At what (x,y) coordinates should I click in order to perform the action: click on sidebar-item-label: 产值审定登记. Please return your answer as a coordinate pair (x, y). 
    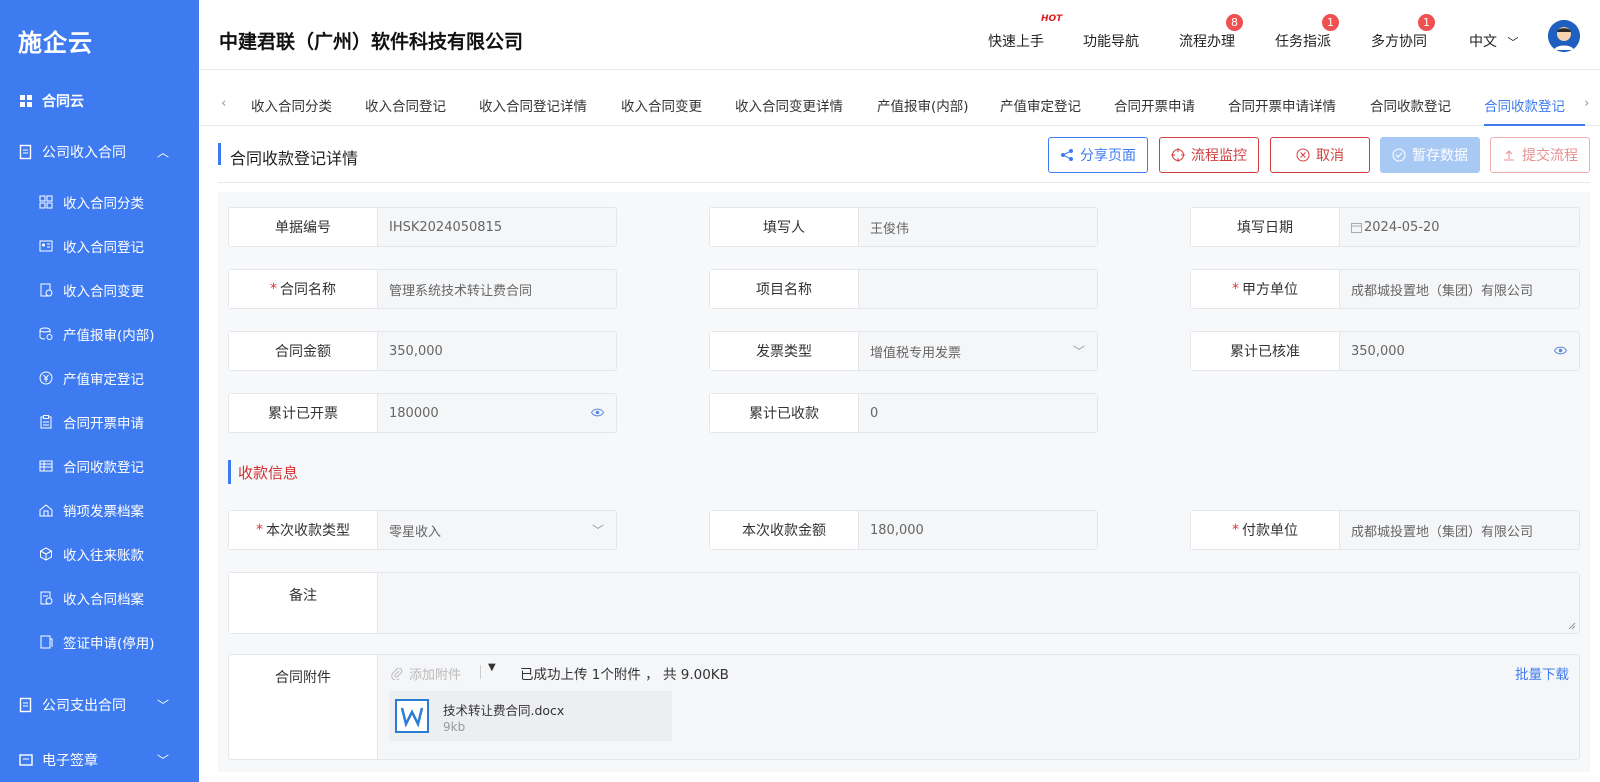
    Looking at the image, I should click on (103, 380).